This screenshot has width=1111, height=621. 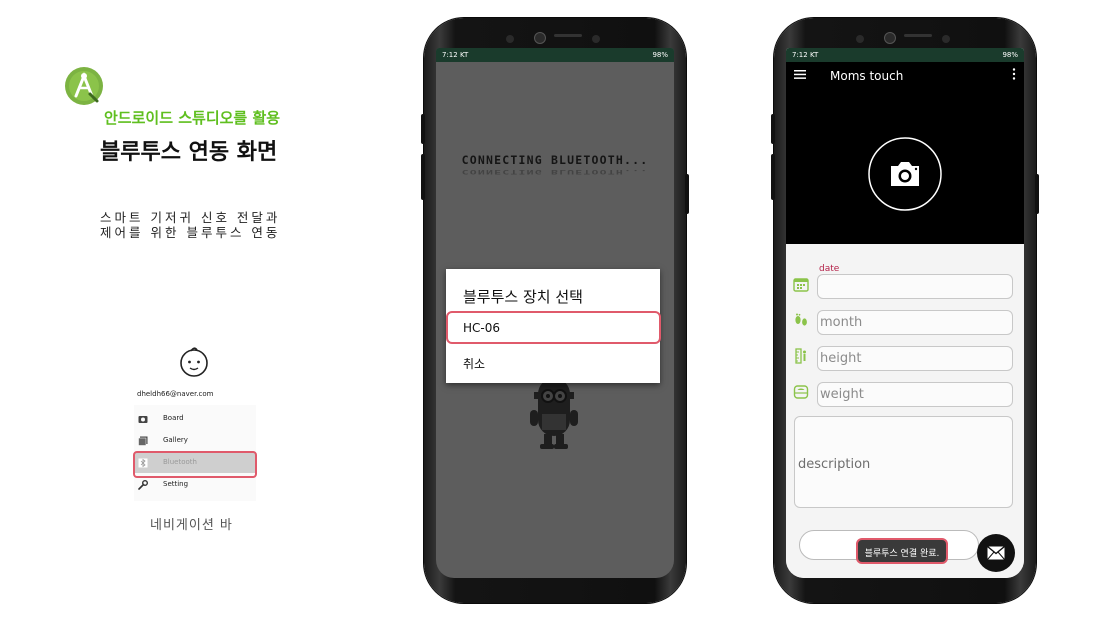 I want to click on bluetooth-device-dialog: 블루투스 장치 선택 HC-06 취소, so click(x=553, y=326).